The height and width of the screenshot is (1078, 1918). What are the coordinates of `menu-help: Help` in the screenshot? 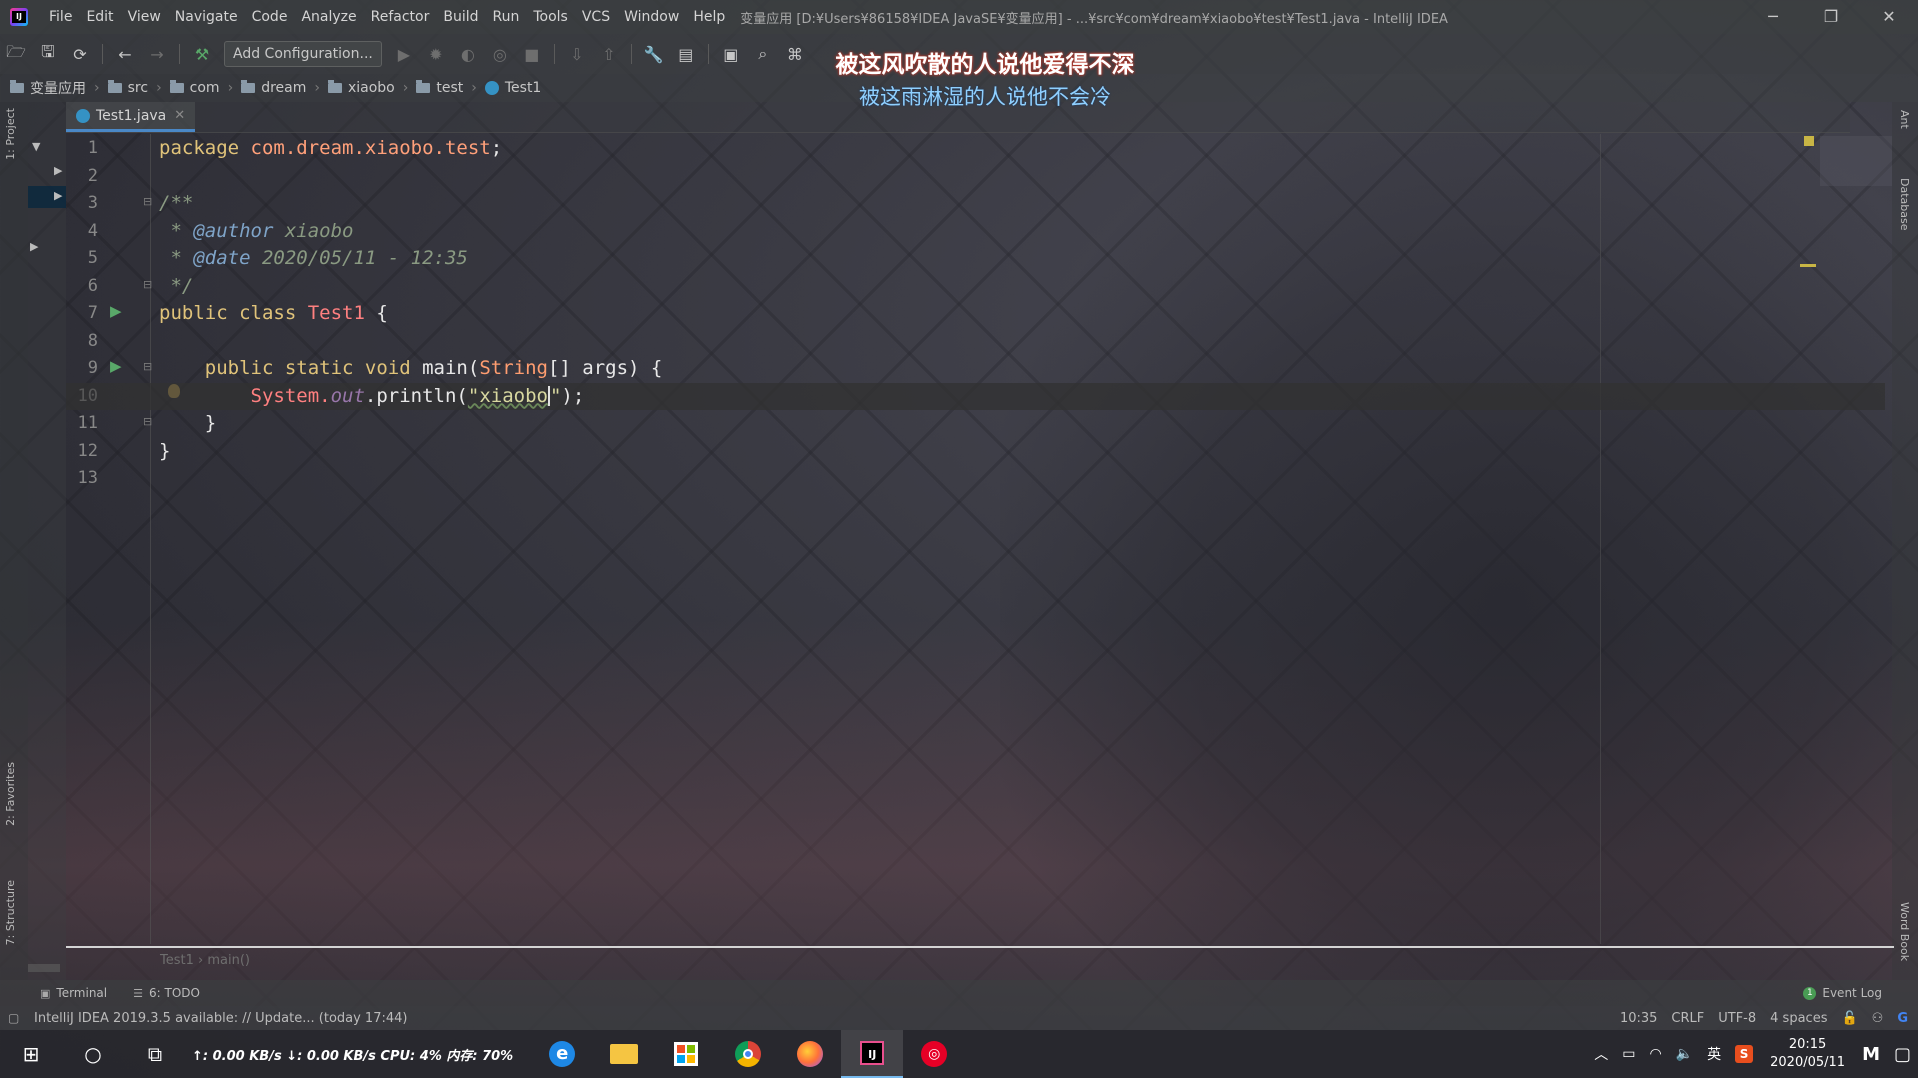 It's located at (709, 17).